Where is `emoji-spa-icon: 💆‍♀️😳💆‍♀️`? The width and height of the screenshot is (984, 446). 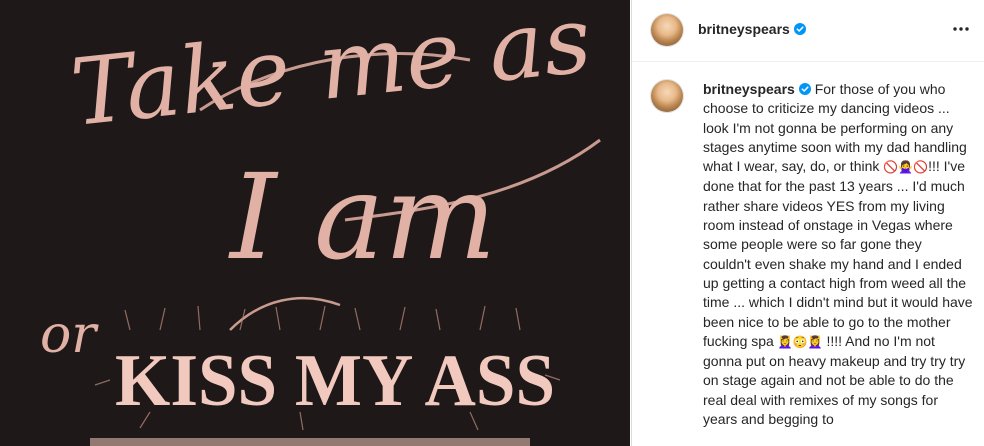
emoji-spa-icon: 💆‍♀️😳💆‍♀️ is located at coordinates (800, 341).